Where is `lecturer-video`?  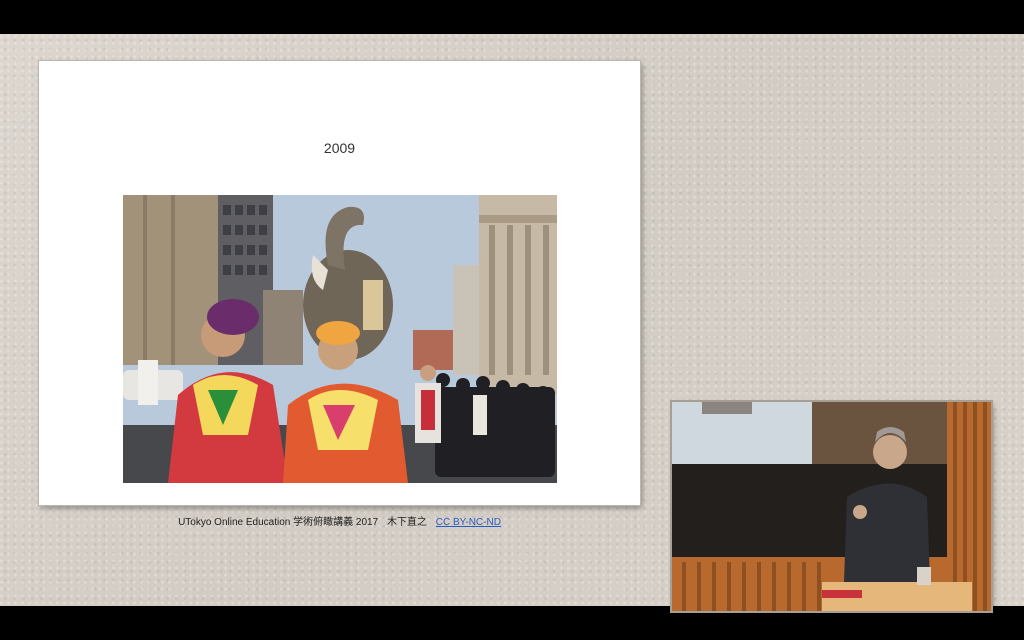
lecturer-video is located at coordinates (831, 506).